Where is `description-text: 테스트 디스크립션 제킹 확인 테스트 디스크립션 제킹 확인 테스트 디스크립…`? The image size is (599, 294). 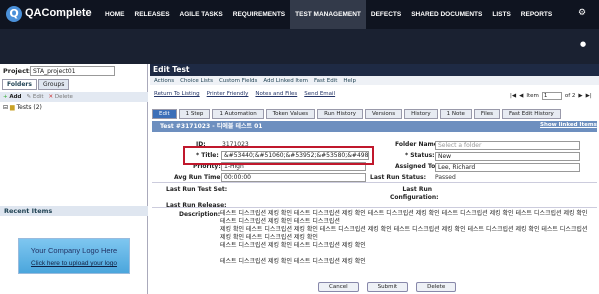 description-text: 테스트 디스크립션 제킹 확인 테스트 디스크립션 제킹 확인 테스트 디스크립… is located at coordinates (406, 238).